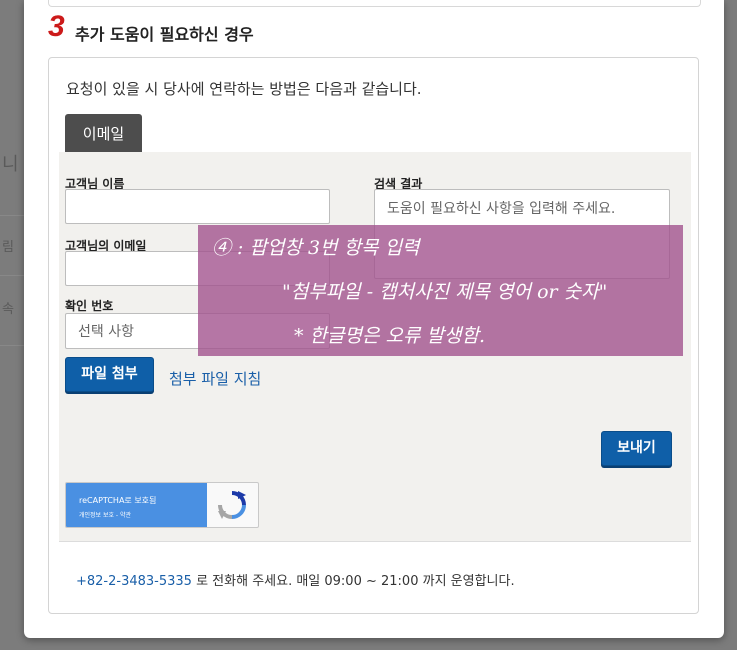  What do you see at coordinates (164, 34) in the screenshot?
I see `step-title: 추가 도움이 필요하신 경우` at bounding box center [164, 34].